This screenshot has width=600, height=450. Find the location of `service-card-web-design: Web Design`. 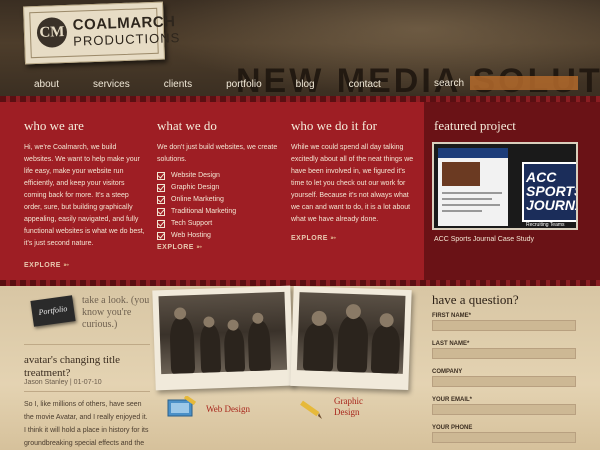

service-card-web-design: Web Design is located at coordinates (208, 407).